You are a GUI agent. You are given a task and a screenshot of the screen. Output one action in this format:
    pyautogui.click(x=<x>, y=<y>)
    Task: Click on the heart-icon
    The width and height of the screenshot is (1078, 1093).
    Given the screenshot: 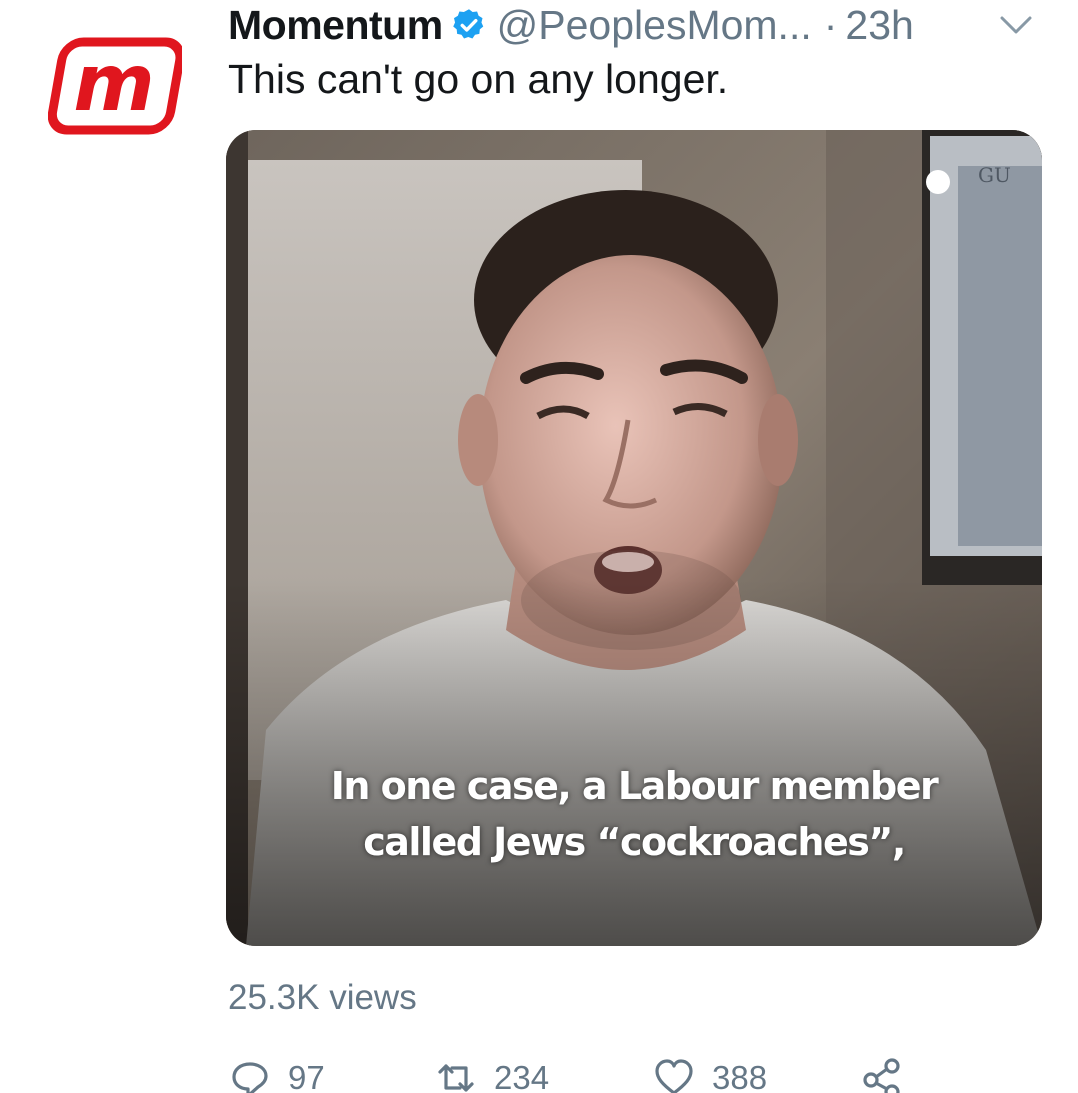 What is the action you would take?
    pyautogui.click(x=674, y=1076)
    